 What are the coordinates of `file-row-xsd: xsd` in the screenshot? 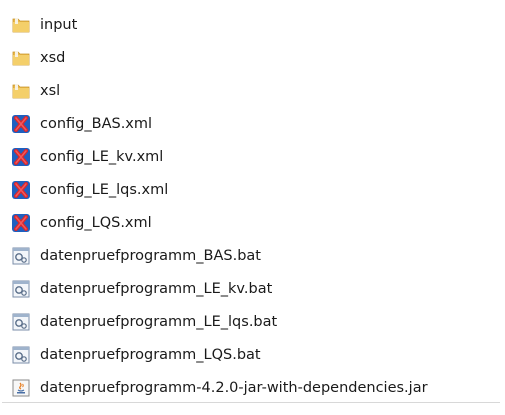 It's located at (251, 58).